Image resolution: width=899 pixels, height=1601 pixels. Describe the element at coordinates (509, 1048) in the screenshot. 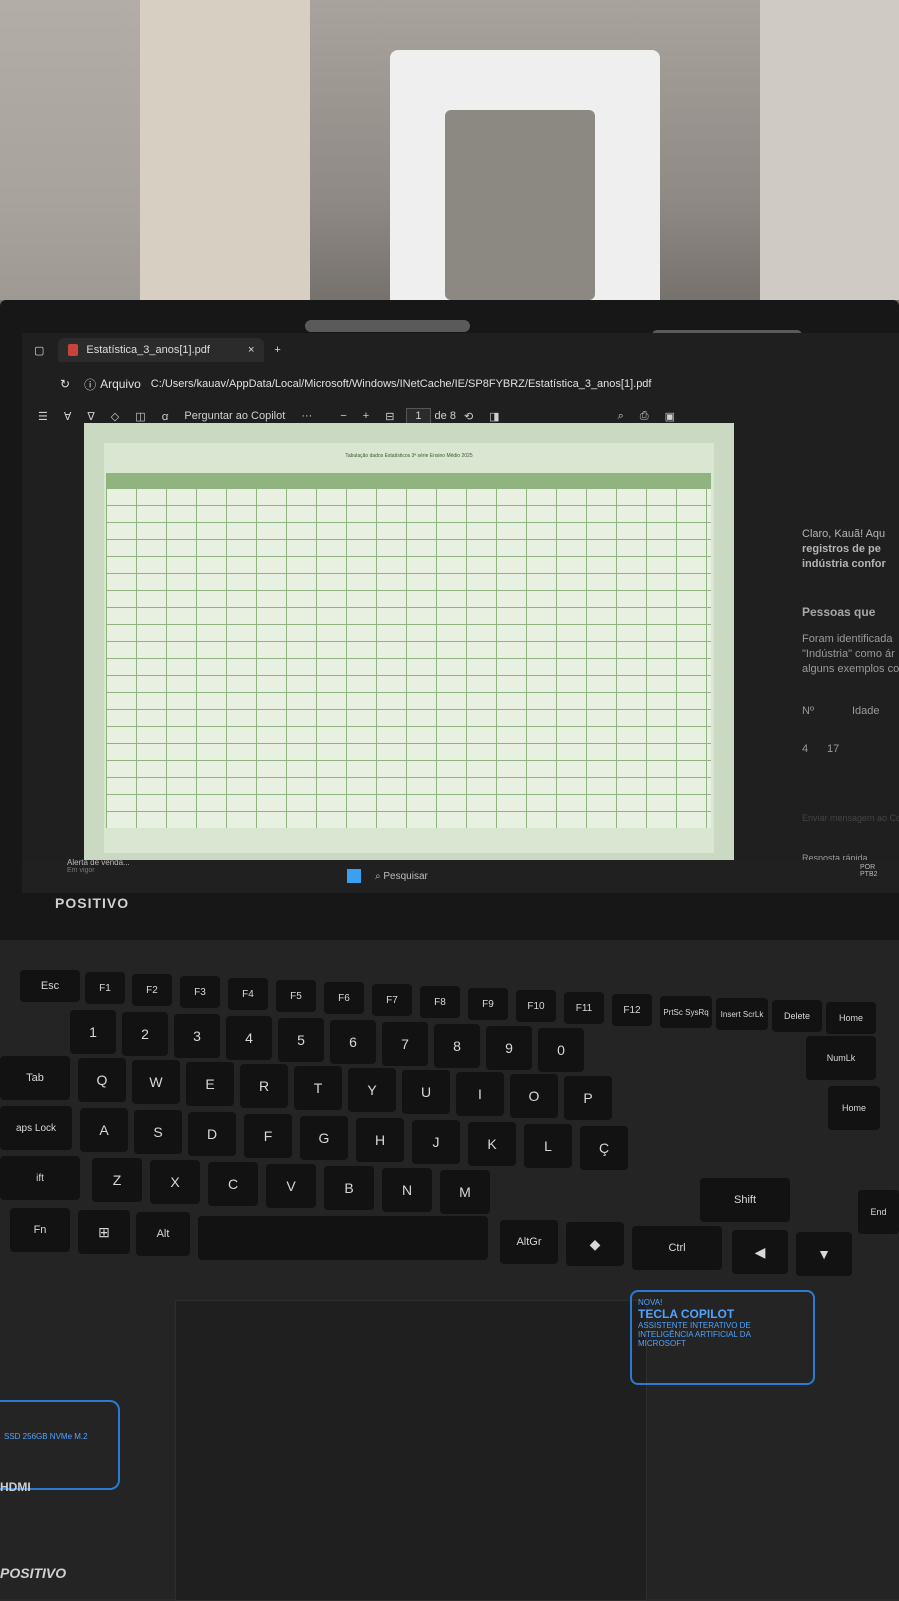

I see `key-9: 9` at that location.